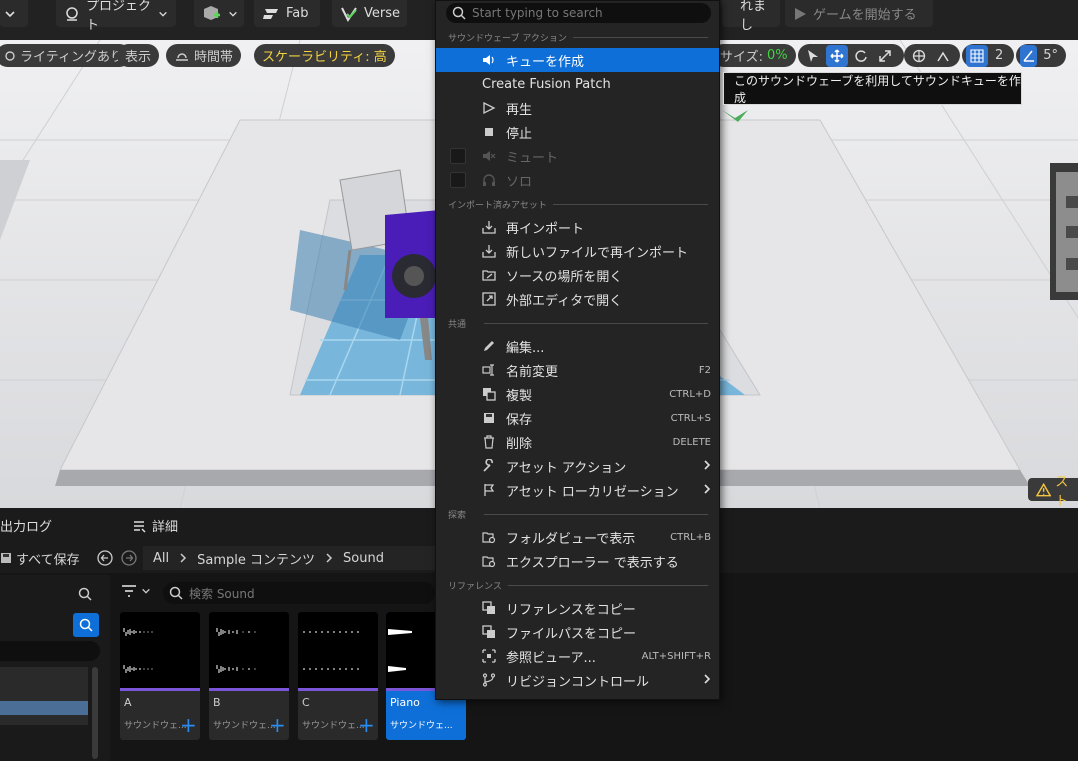  Describe the element at coordinates (592, 492) in the screenshot. I see `menu-item-label: アセット ローカリゼーション` at that location.